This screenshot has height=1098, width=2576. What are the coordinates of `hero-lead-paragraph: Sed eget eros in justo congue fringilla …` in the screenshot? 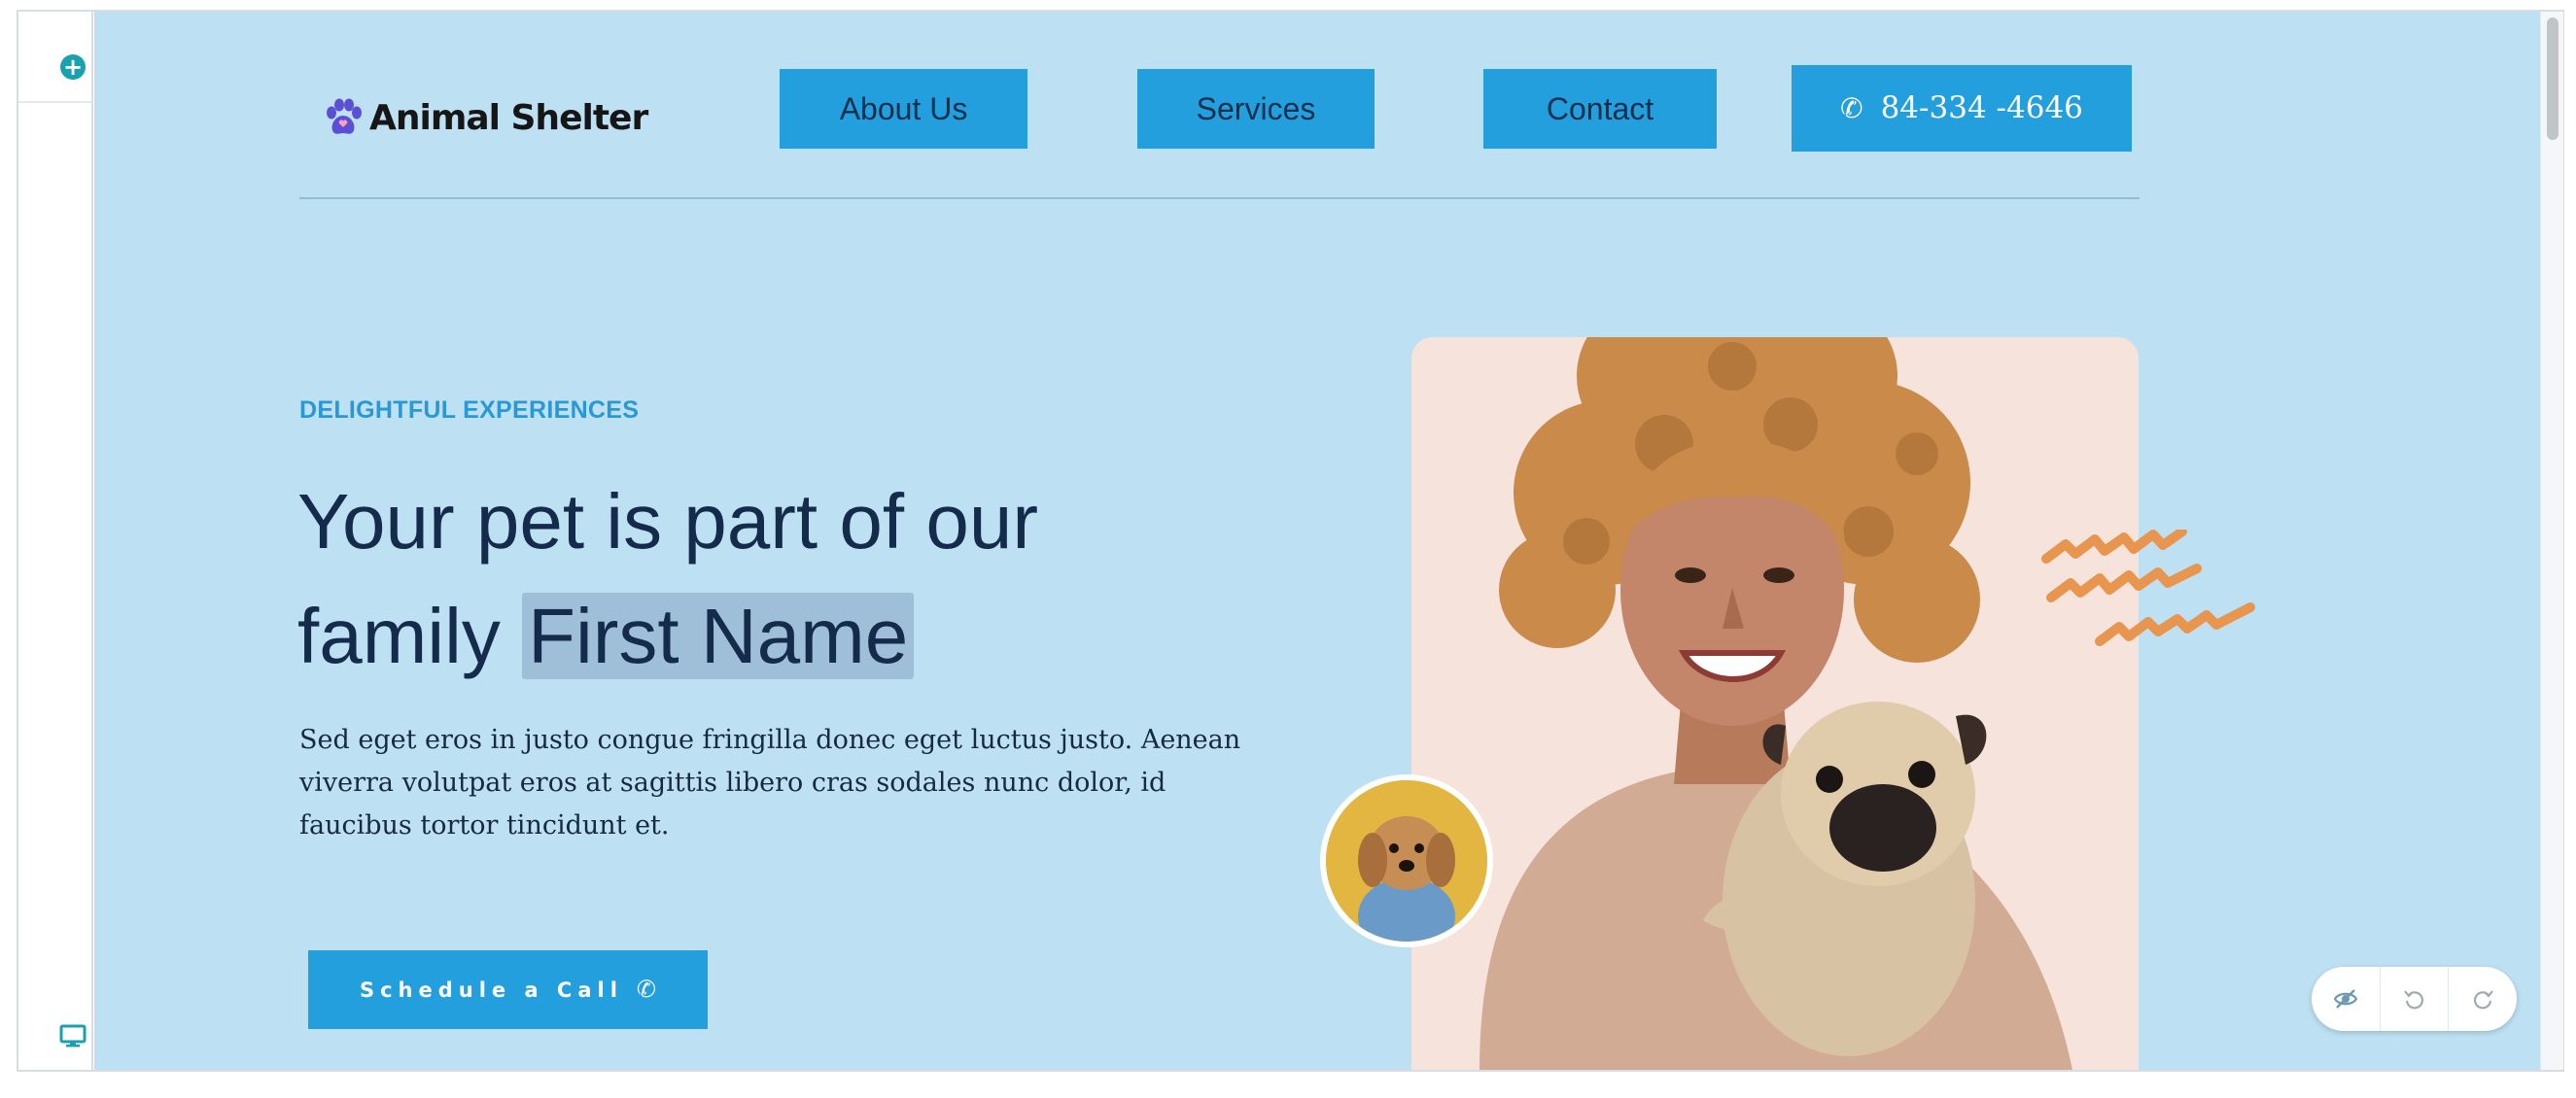 It's located at (770, 783).